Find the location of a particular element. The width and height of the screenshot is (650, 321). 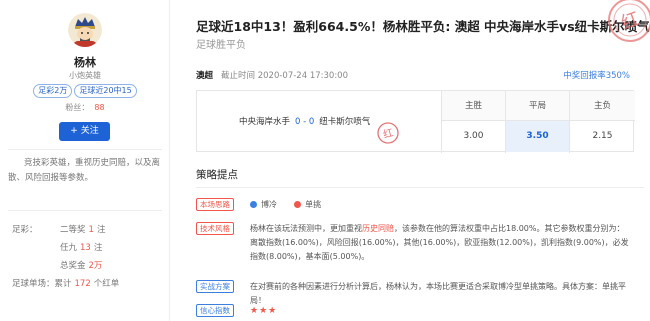

stat-value: 2万 is located at coordinates (95, 266).